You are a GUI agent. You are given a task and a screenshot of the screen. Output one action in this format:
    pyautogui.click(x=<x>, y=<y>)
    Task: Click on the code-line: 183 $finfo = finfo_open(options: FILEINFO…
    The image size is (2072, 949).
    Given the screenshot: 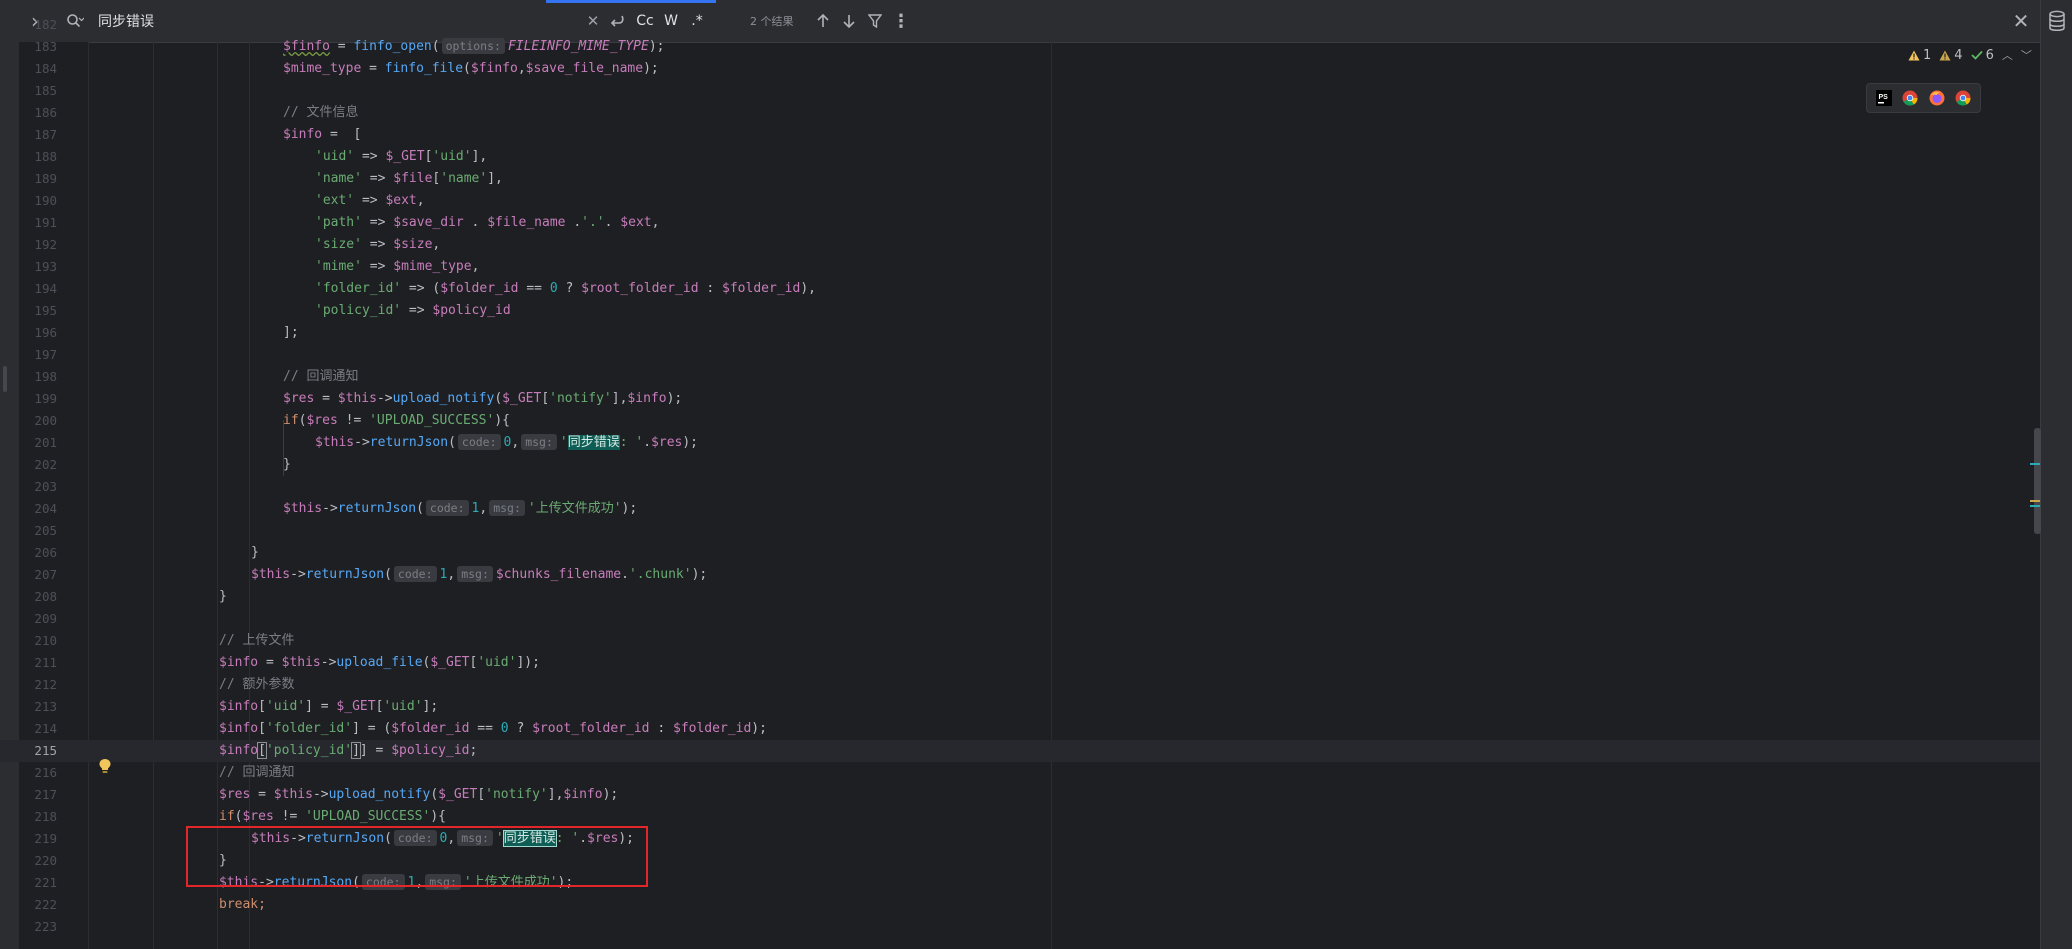 What is the action you would take?
    pyautogui.click(x=1020, y=47)
    